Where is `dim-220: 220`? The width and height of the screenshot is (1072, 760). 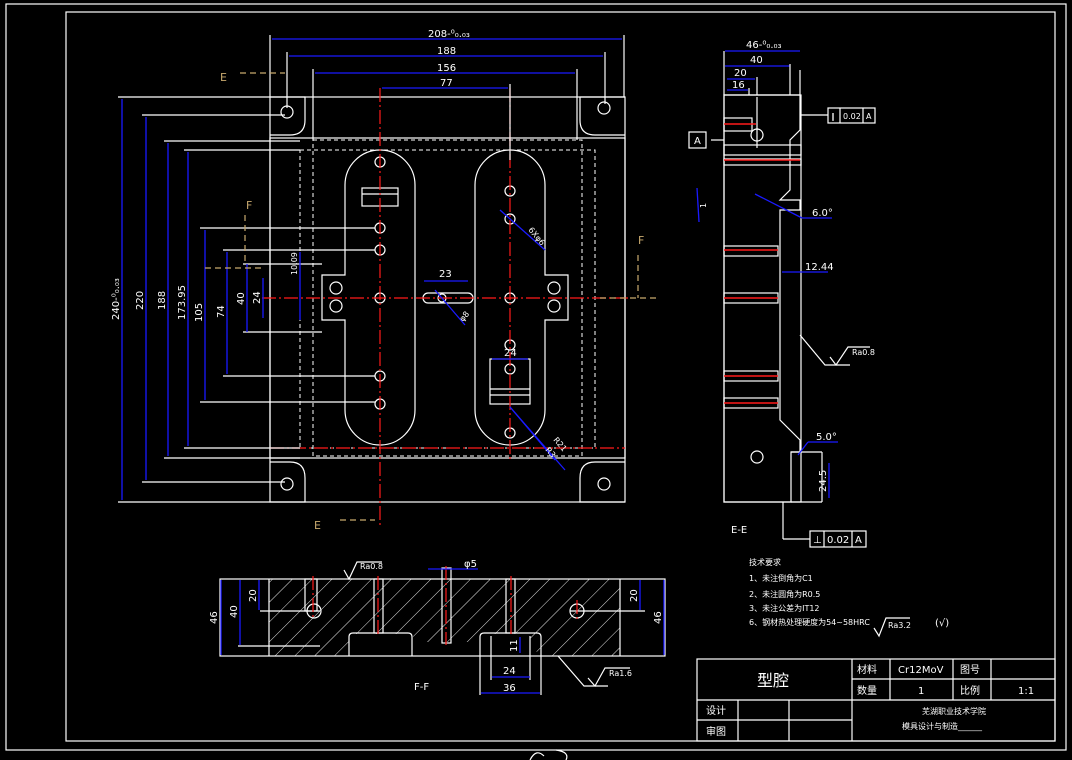 dim-220: 220 is located at coordinates (140, 300).